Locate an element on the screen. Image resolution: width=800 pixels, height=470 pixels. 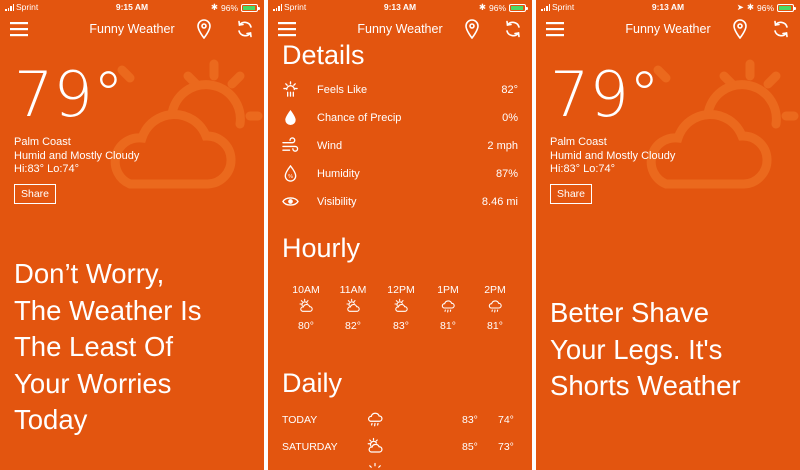
quote-line: The Weather Is is located at coordinates (108, 310).